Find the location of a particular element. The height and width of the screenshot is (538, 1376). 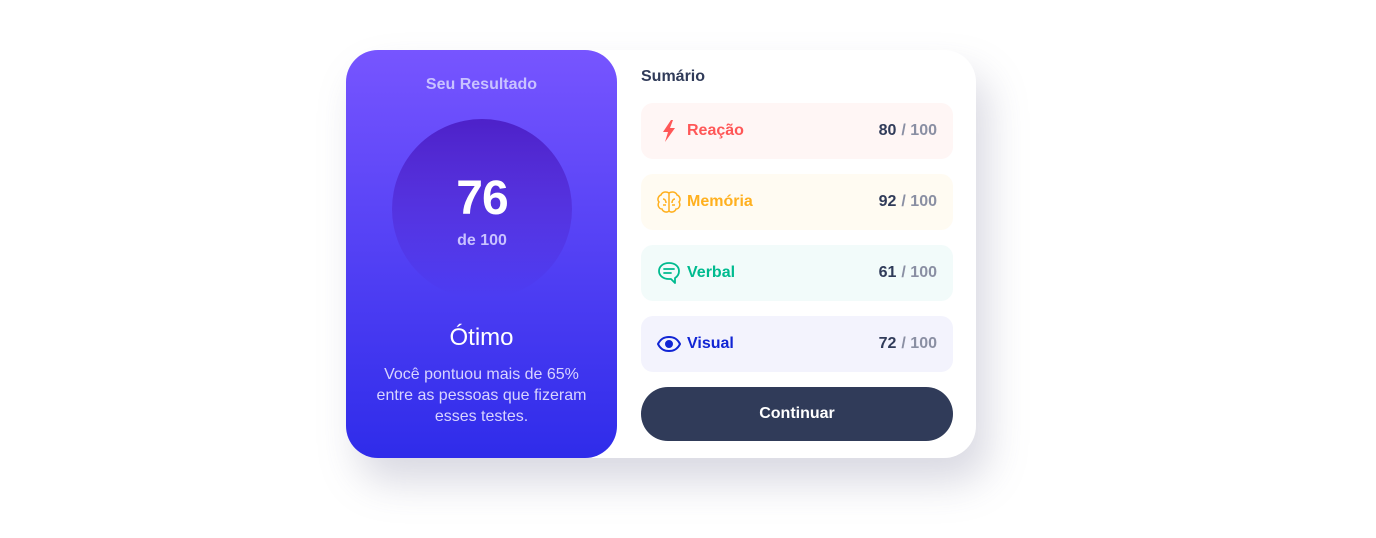

result-title: Seu Resultado is located at coordinates (481, 84).